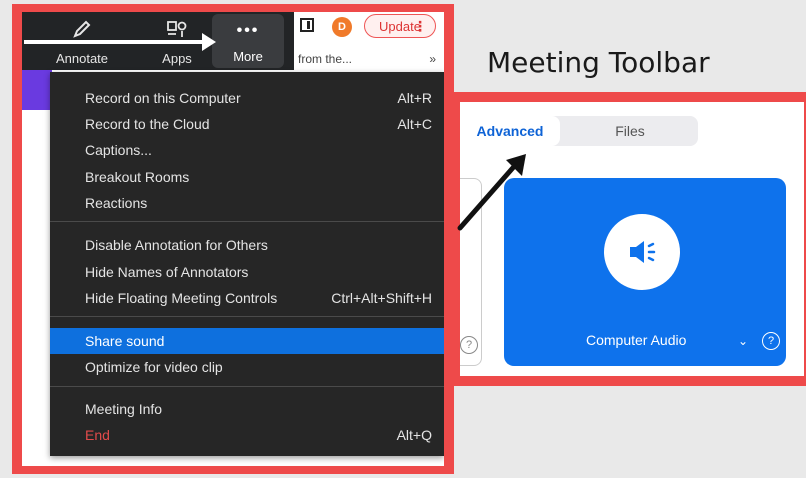  I want to click on tab-advanced: Advanced, so click(510, 131).